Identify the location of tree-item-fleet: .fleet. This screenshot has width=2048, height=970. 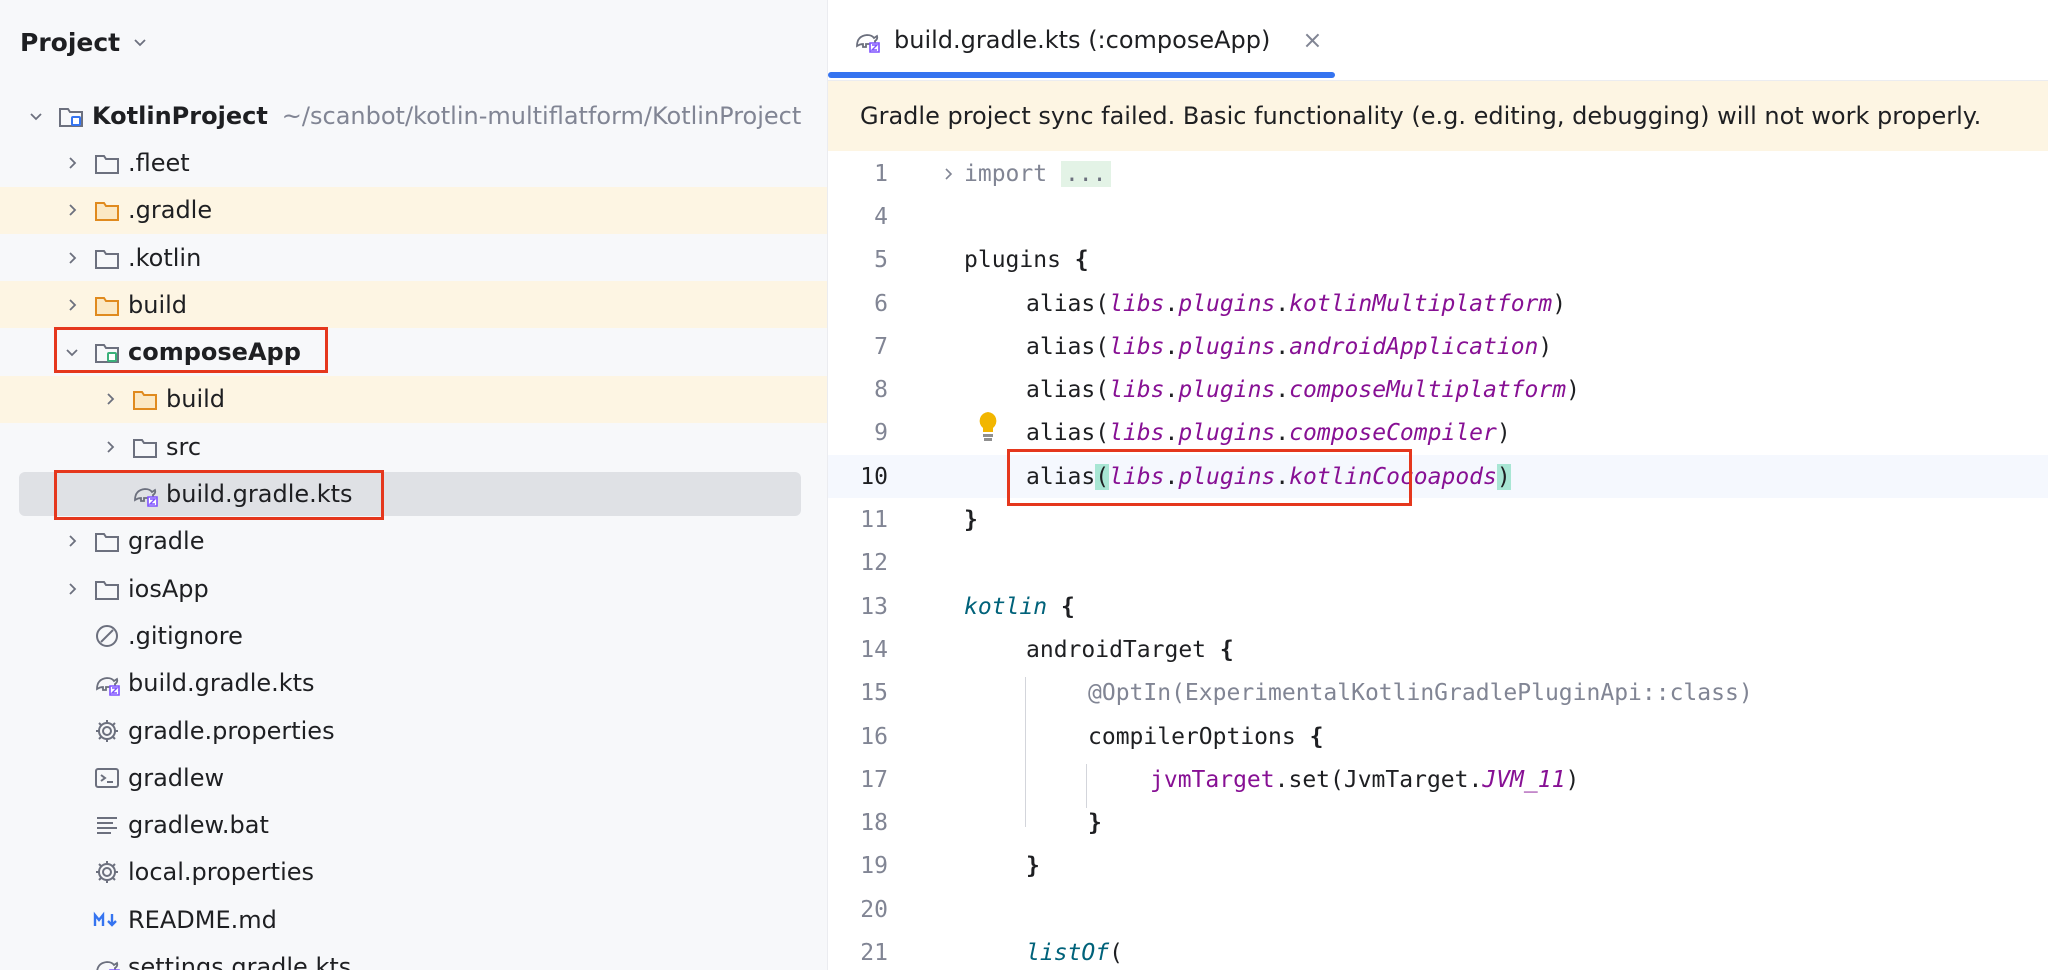
(413, 162).